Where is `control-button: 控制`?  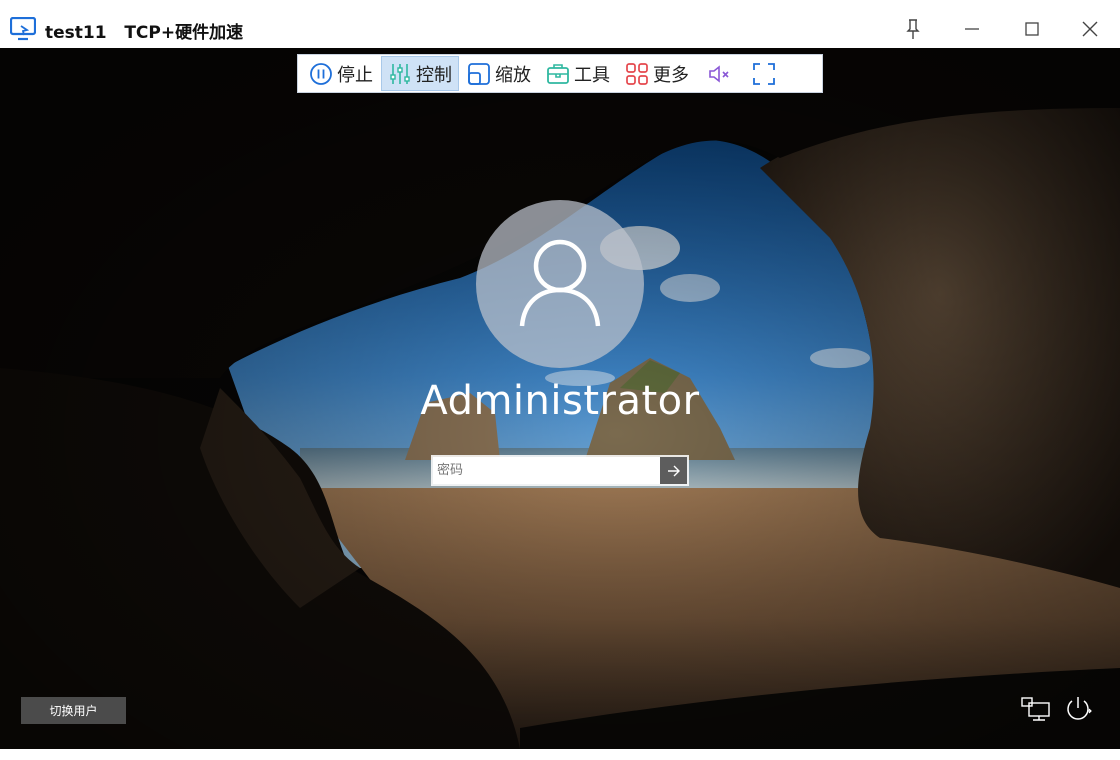
control-button: 控制 is located at coordinates (420, 73).